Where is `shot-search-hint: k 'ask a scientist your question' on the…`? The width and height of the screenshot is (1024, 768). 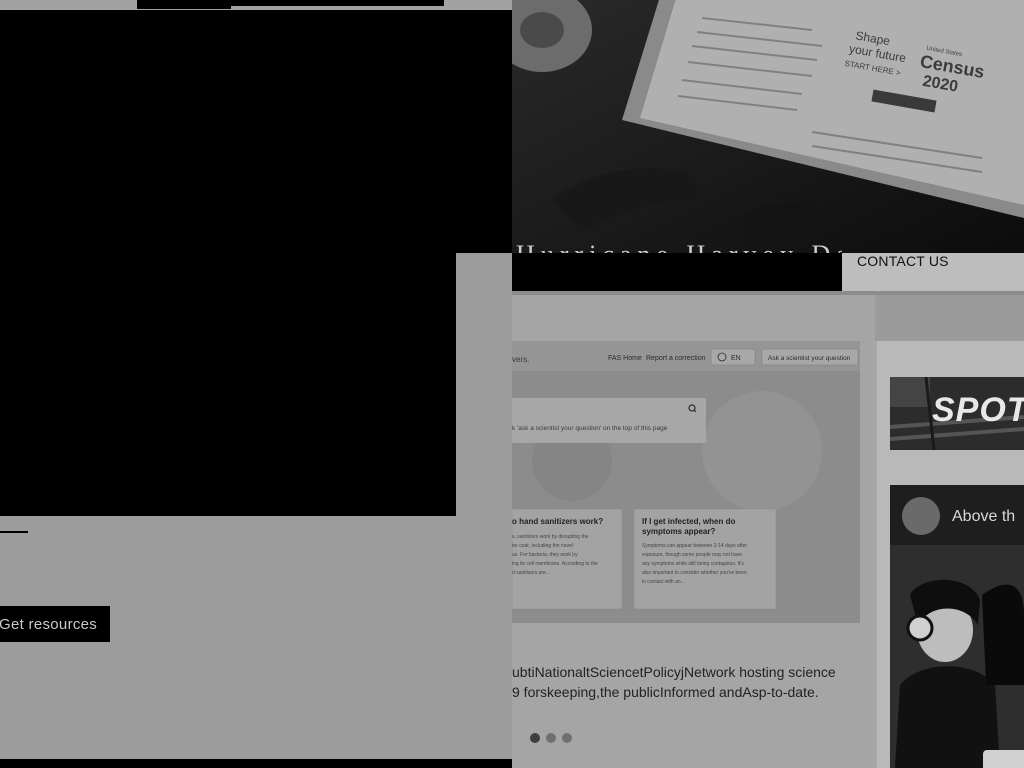 shot-search-hint: k 'ask a scientist your question' on the… is located at coordinates (590, 428).